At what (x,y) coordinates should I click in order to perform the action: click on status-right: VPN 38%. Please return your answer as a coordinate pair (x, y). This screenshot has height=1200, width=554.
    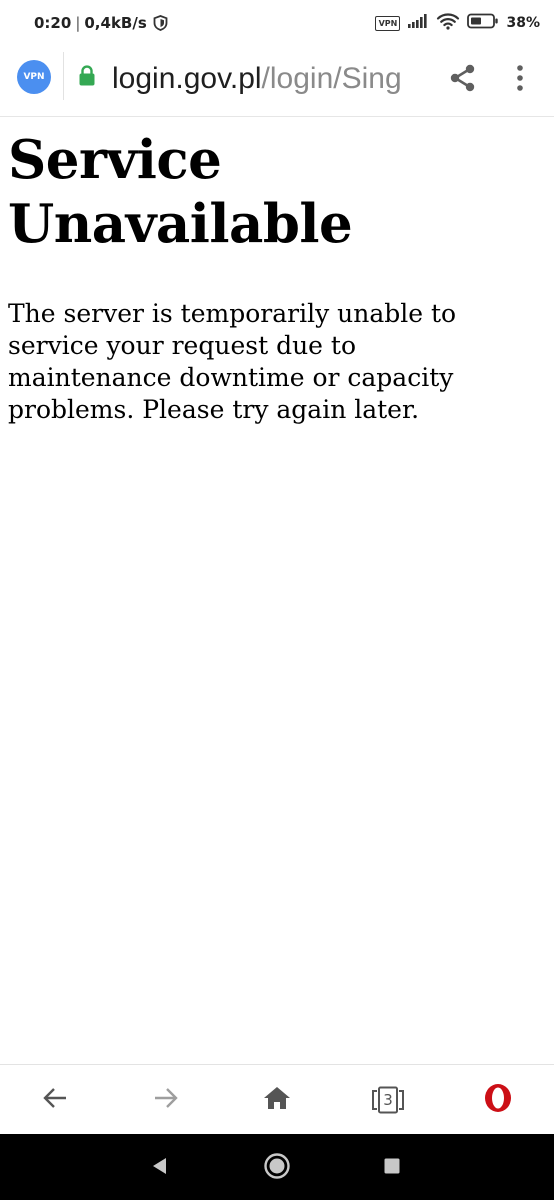
    Looking at the image, I should click on (457, 23).